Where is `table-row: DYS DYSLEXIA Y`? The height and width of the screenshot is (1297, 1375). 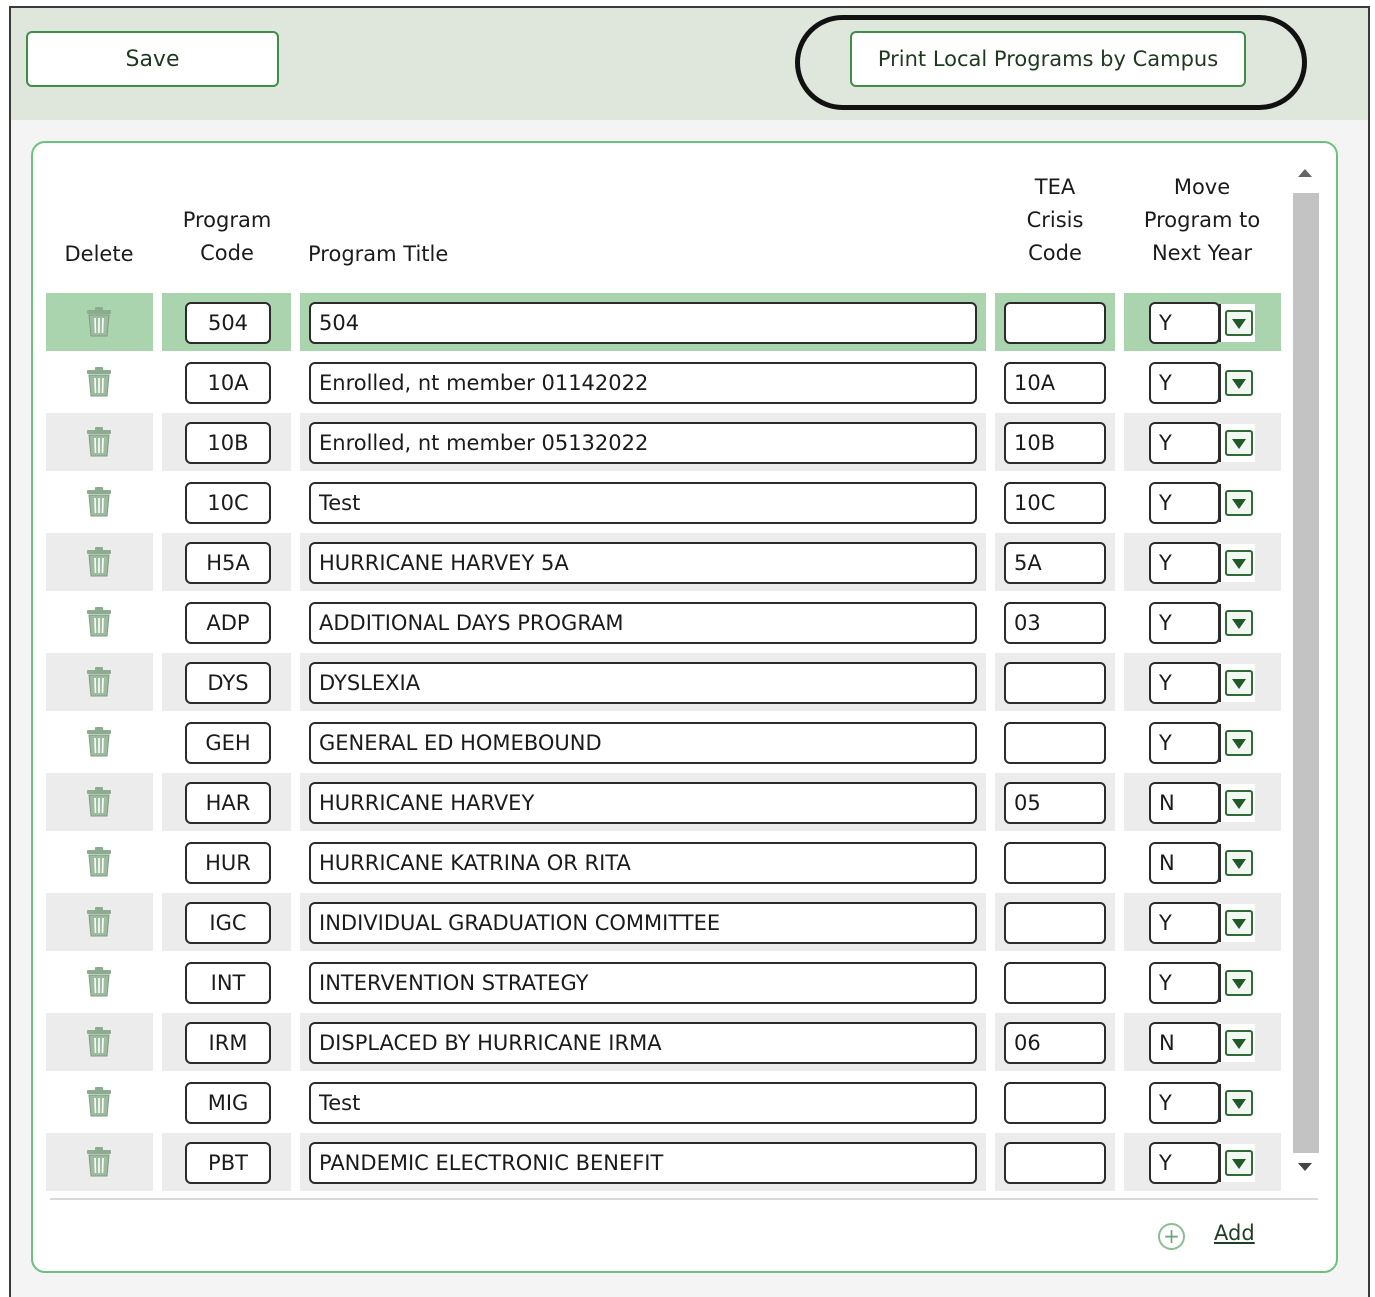 table-row: DYS DYSLEXIA Y is located at coordinates (663, 683).